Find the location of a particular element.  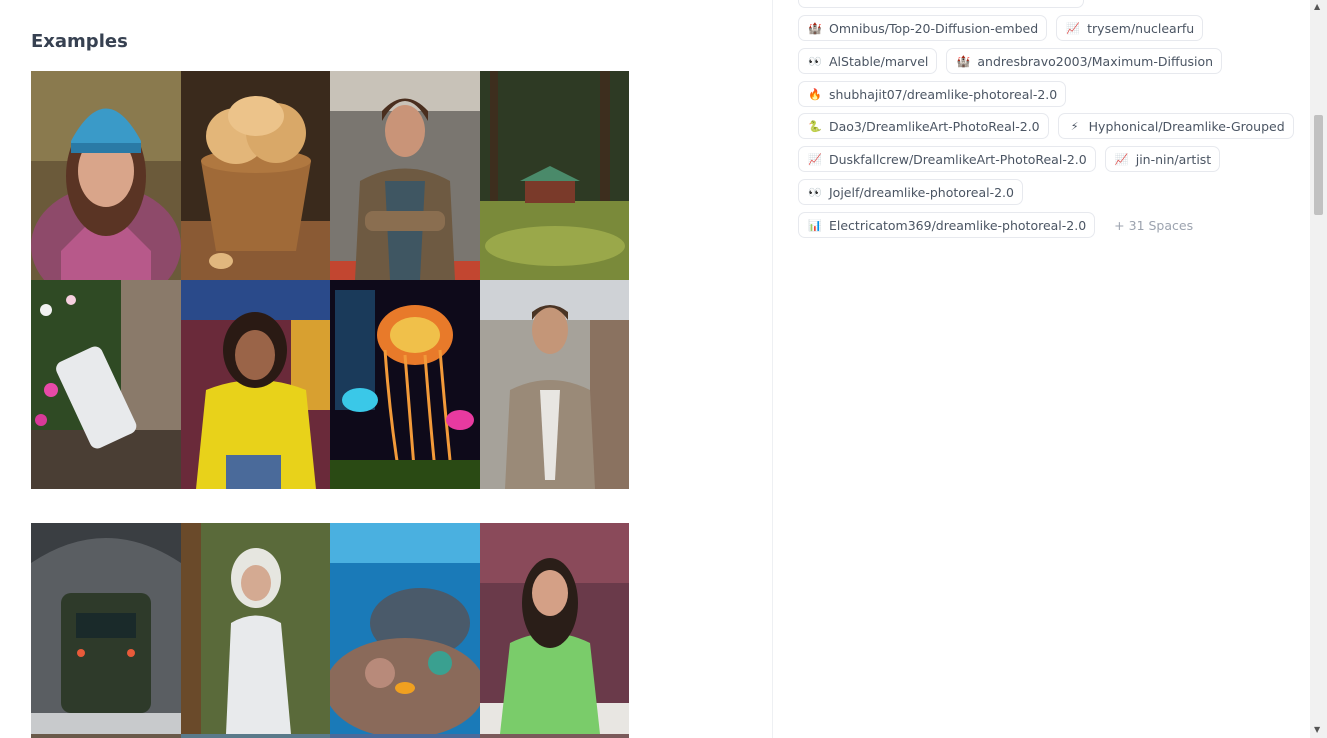

space-chip-label: andresbravo2003/Maximum-Diffusion is located at coordinates (1095, 61).